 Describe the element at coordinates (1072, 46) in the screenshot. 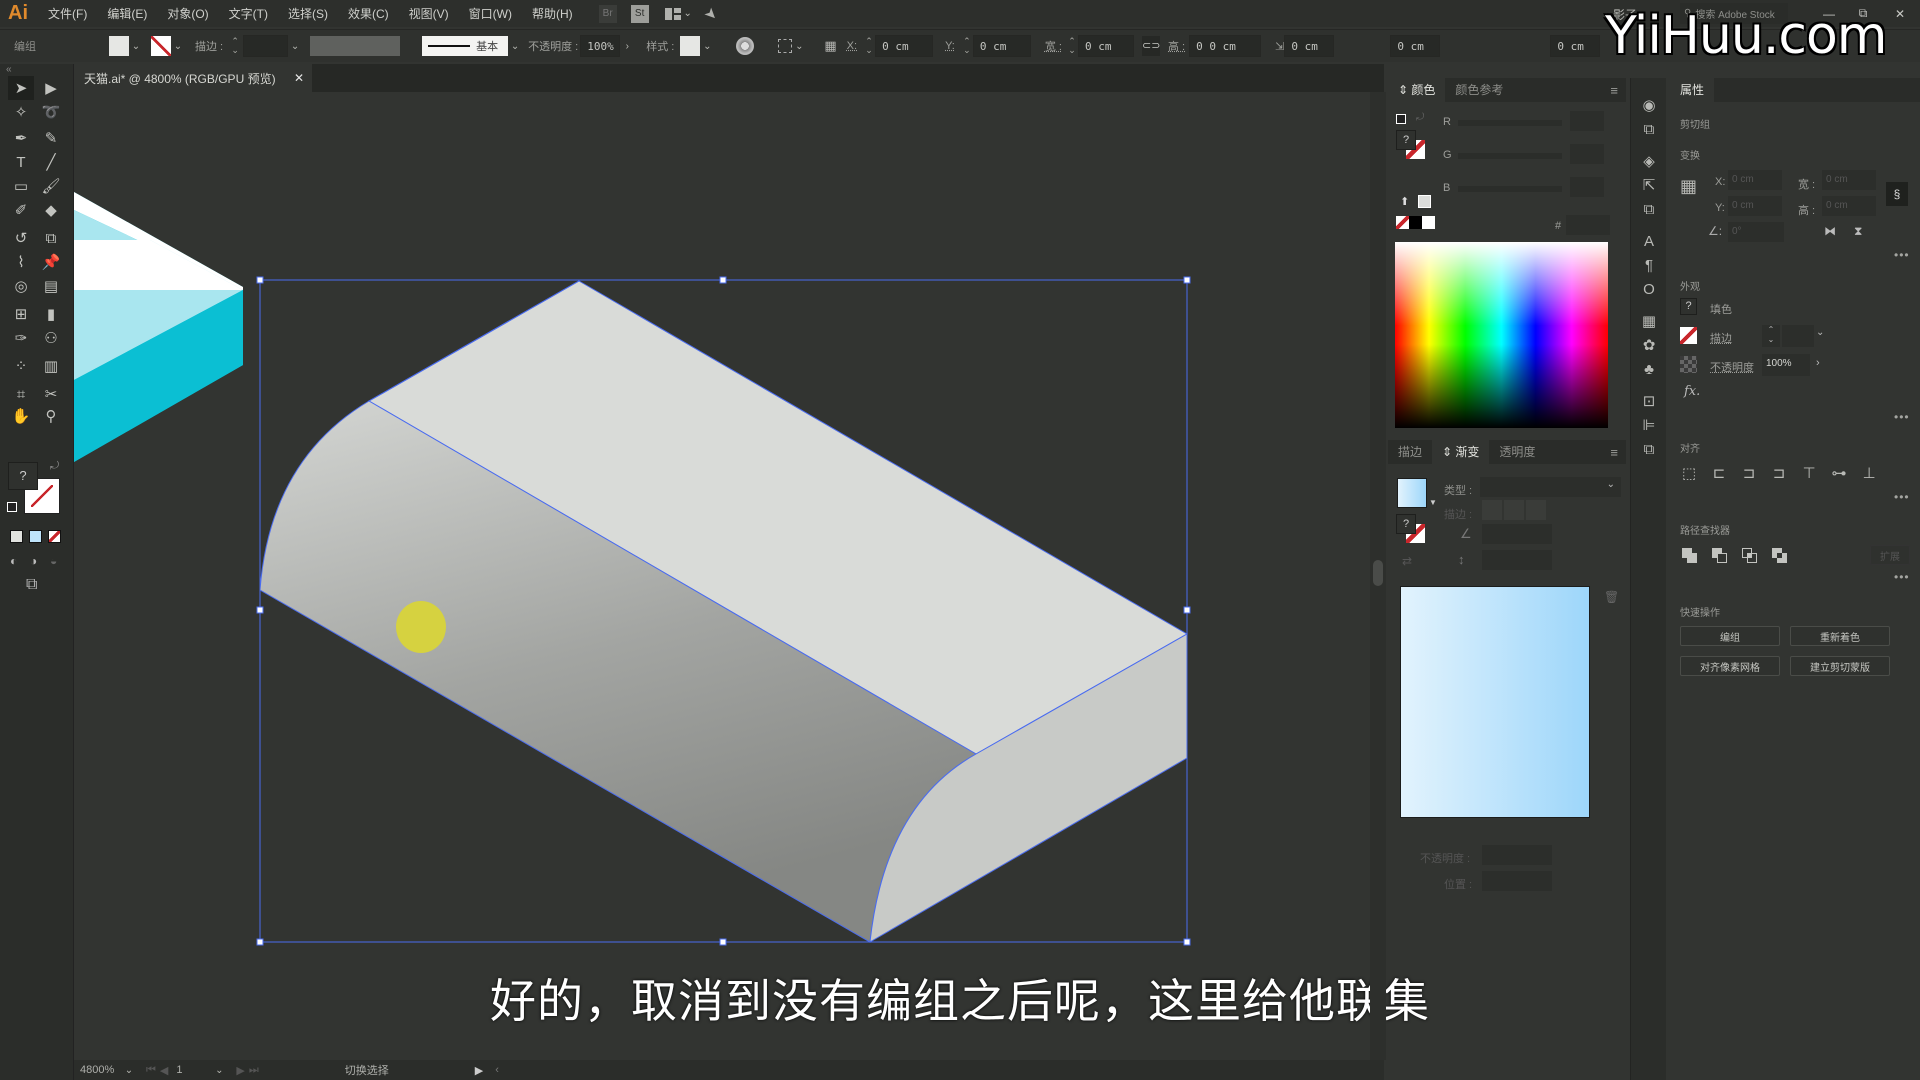

I see `w-stepper: ⌃ ⌄` at that location.